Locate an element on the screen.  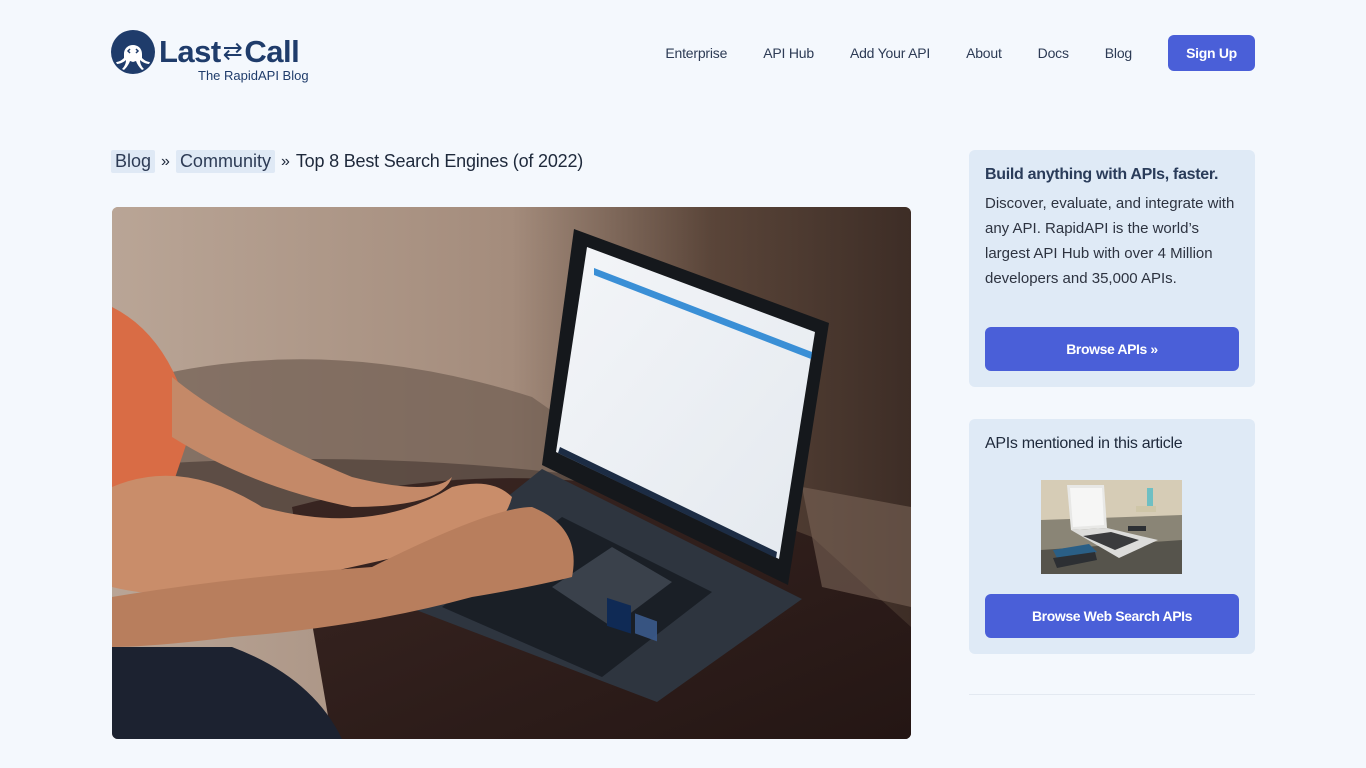
nav-add-your-api: Add Your API is located at coordinates (890, 53).